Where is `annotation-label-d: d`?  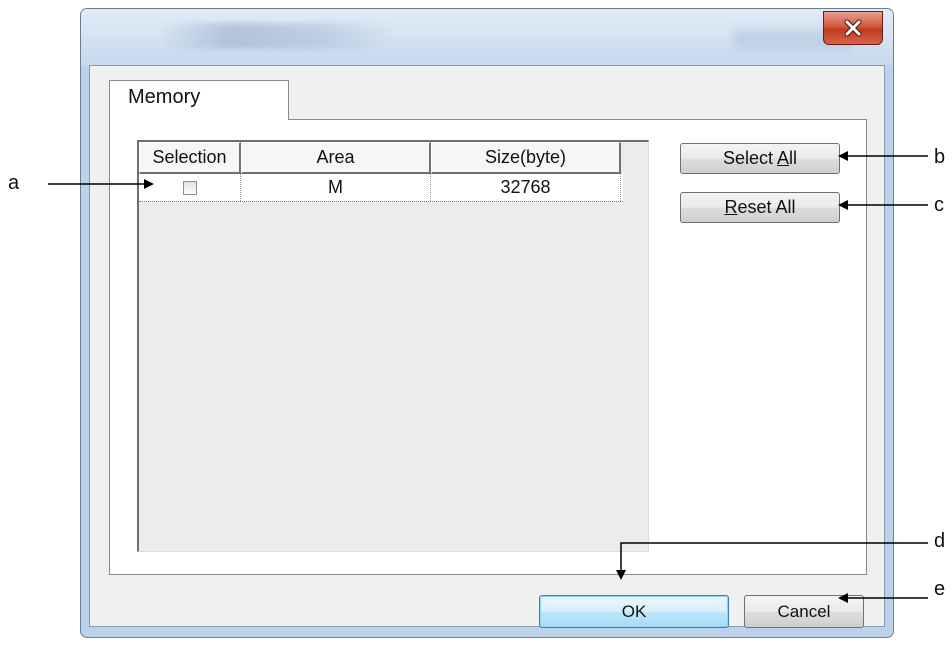 annotation-label-d: d is located at coordinates (940, 541).